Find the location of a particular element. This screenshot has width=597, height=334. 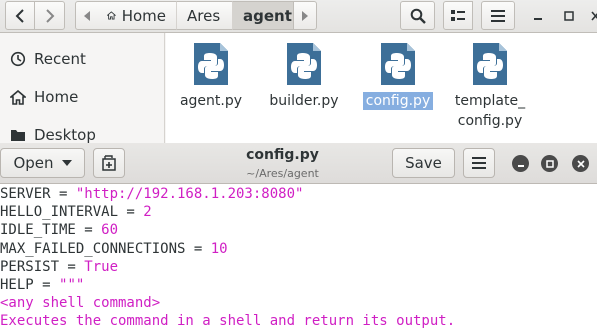

file-name: config.py is located at coordinates (398, 101).